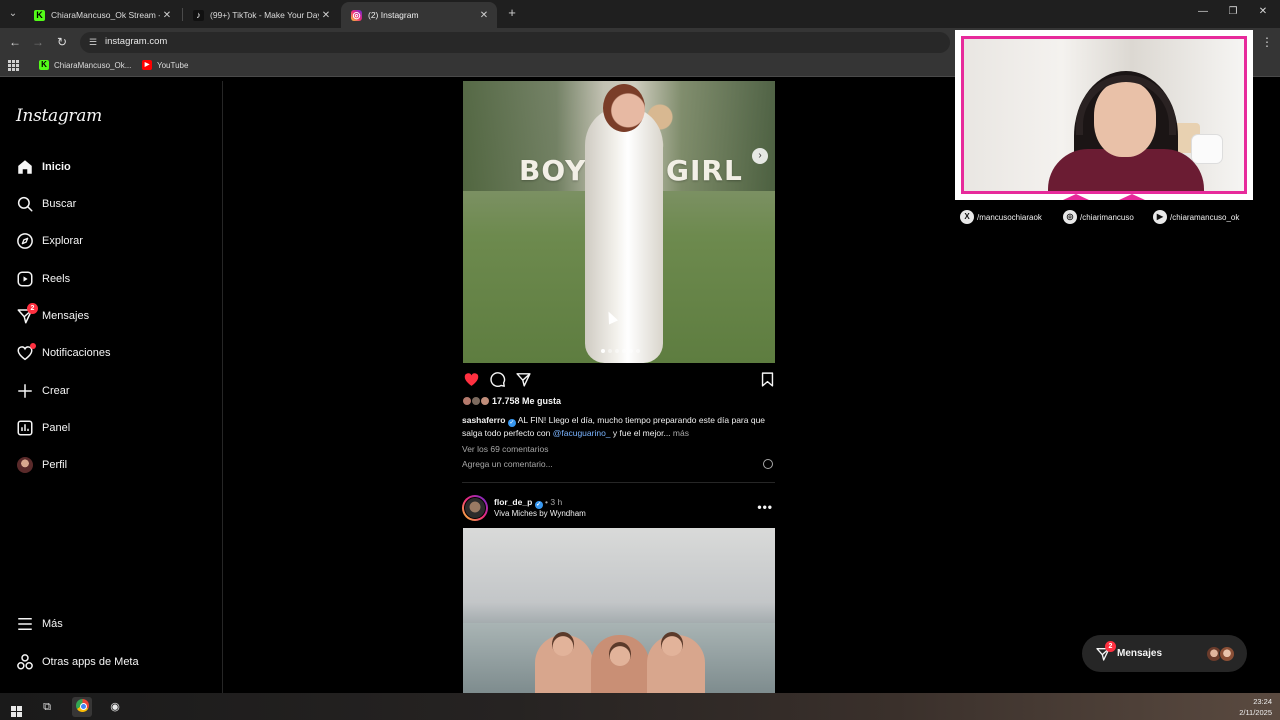  What do you see at coordinates (39, 624) in the screenshot?
I see `nav-mas: Más` at bounding box center [39, 624].